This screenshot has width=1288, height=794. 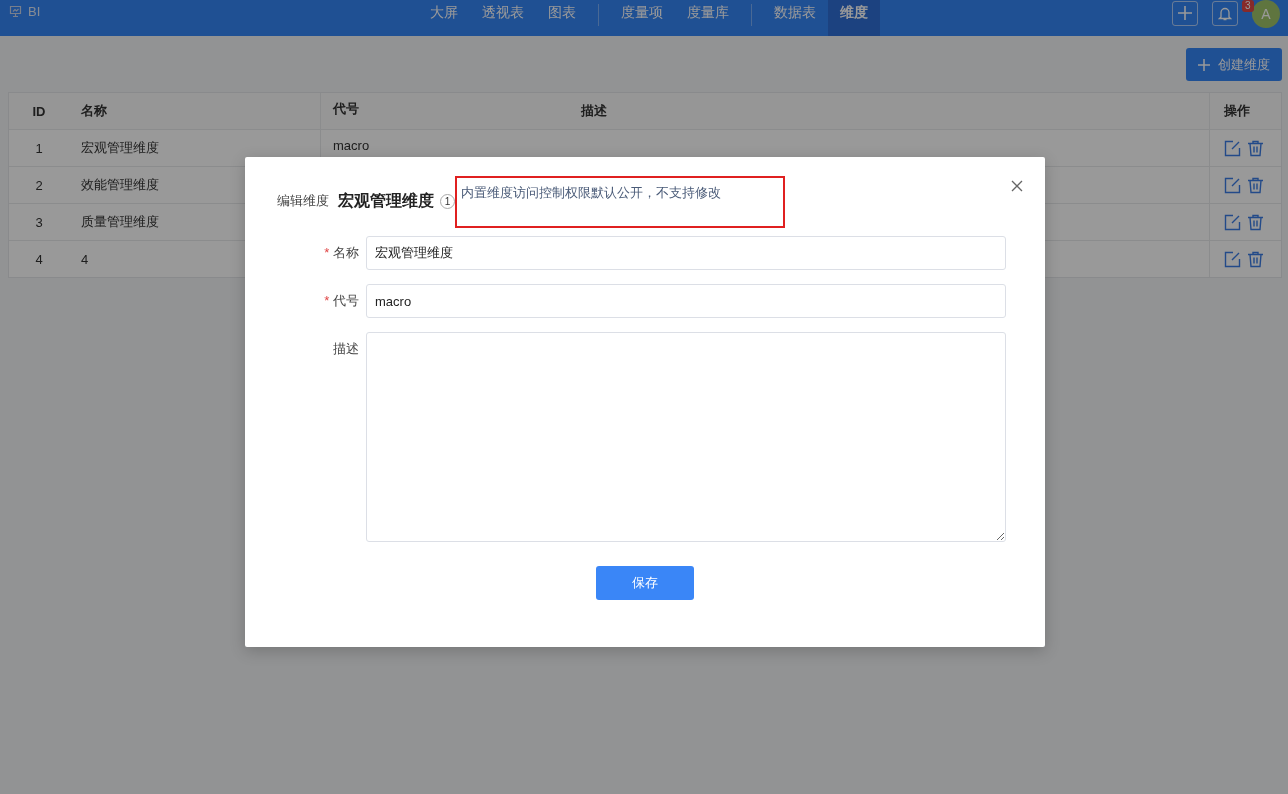 I want to click on nav-tab: 透视表, so click(x=503, y=18).